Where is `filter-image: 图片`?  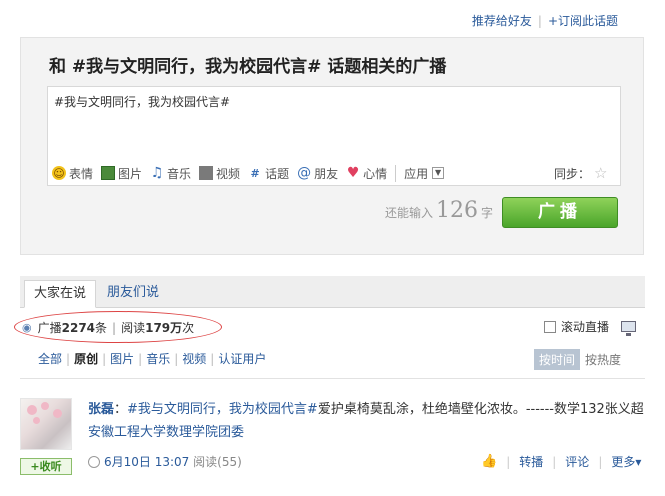 filter-image: 图片 is located at coordinates (122, 358).